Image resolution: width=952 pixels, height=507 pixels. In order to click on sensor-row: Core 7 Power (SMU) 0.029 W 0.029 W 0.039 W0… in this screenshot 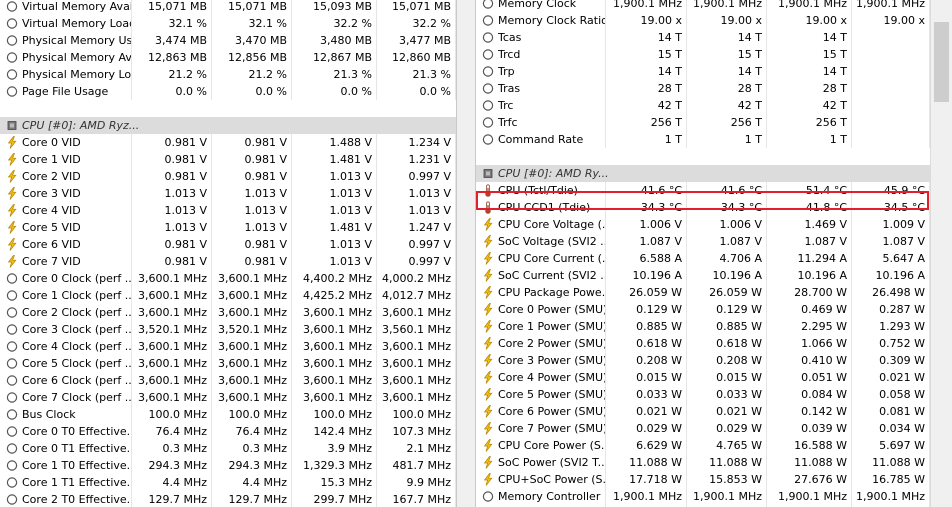, I will do `click(703, 428)`.